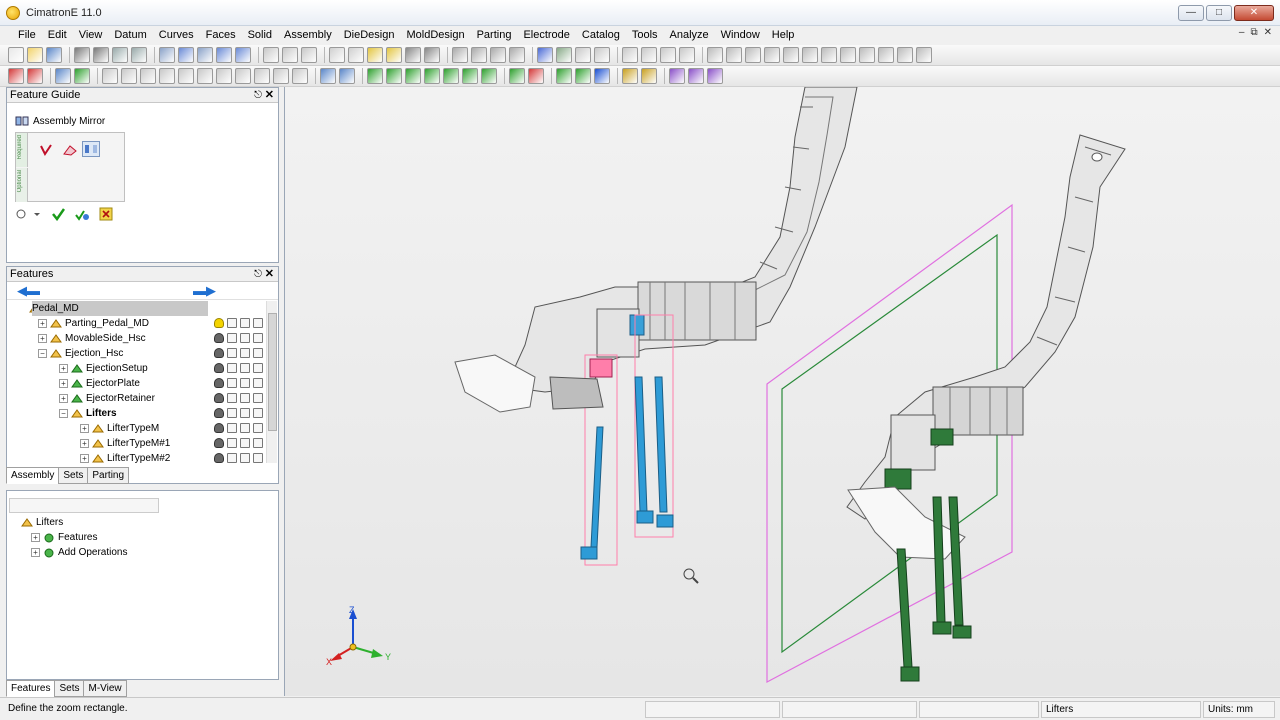  I want to click on main-tool-34-icon, so click(602, 55).